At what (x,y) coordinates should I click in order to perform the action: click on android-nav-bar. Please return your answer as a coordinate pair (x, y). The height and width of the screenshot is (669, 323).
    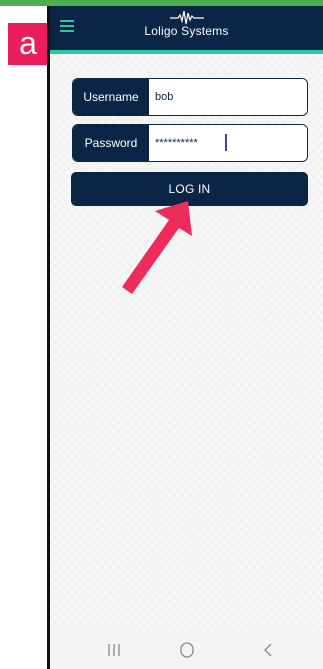
    Looking at the image, I should click on (186, 650).